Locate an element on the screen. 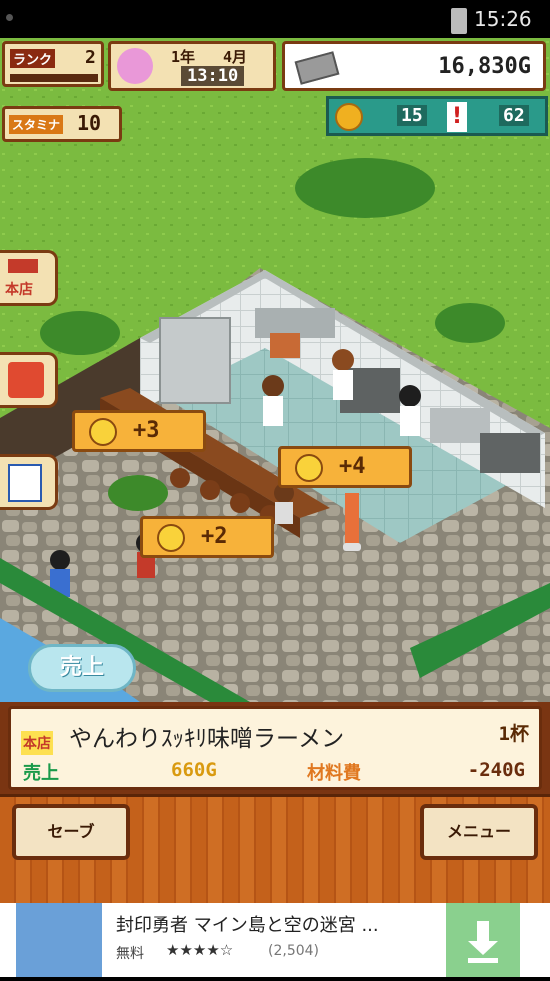 The height and width of the screenshot is (981, 550). stamina-value: 10 is located at coordinates (89, 123).